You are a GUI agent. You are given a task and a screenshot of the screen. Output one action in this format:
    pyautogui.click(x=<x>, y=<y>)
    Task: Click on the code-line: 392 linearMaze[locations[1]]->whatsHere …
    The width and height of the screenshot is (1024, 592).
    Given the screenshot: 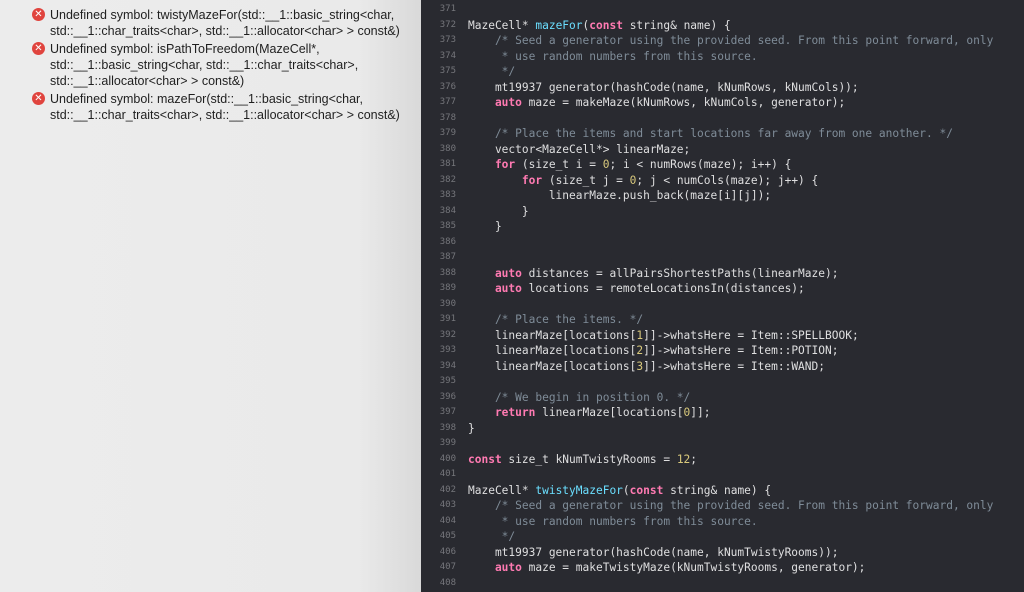 What is the action you would take?
    pyautogui.click(x=722, y=336)
    